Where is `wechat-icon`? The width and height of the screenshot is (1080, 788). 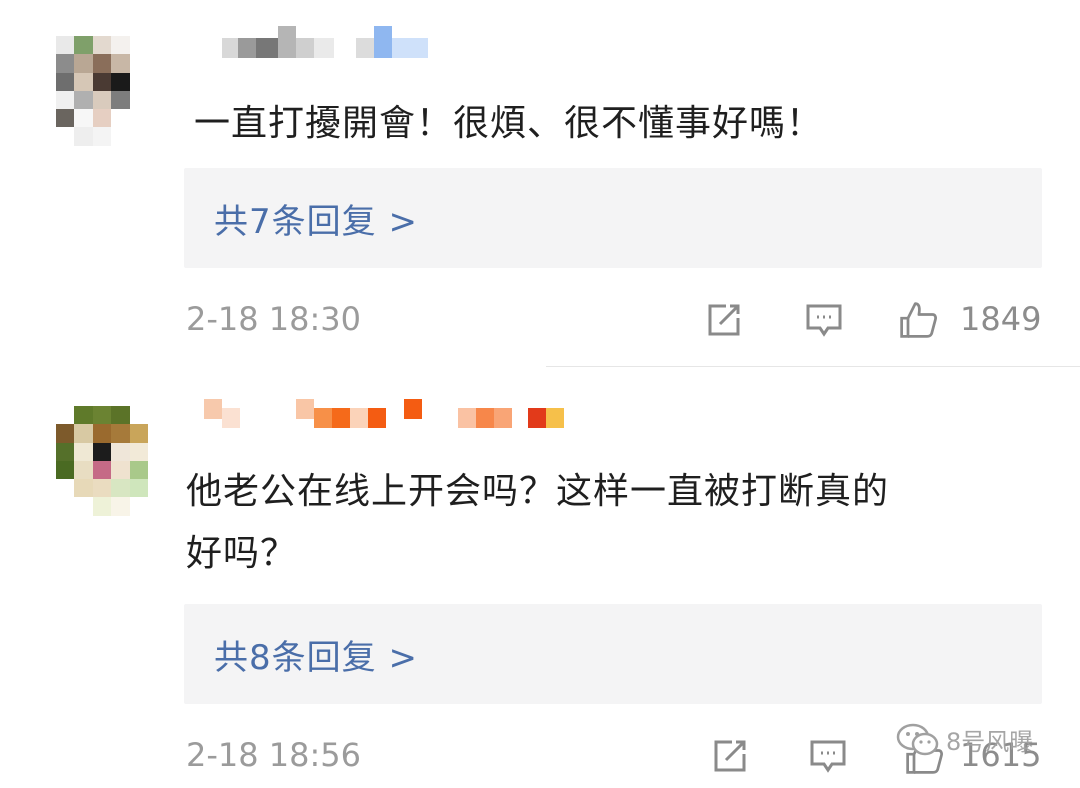 wechat-icon is located at coordinates (917, 739).